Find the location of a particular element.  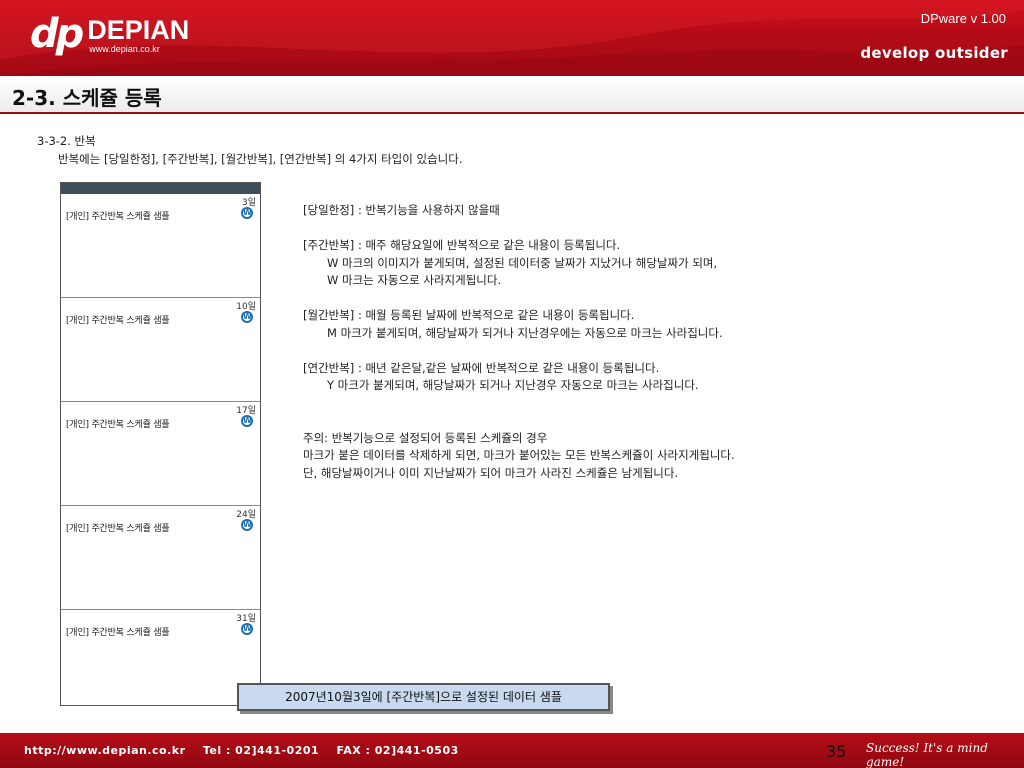

daily-description: [당일한정] : 반복기능을 사용하지 않을때 is located at coordinates (401, 210).